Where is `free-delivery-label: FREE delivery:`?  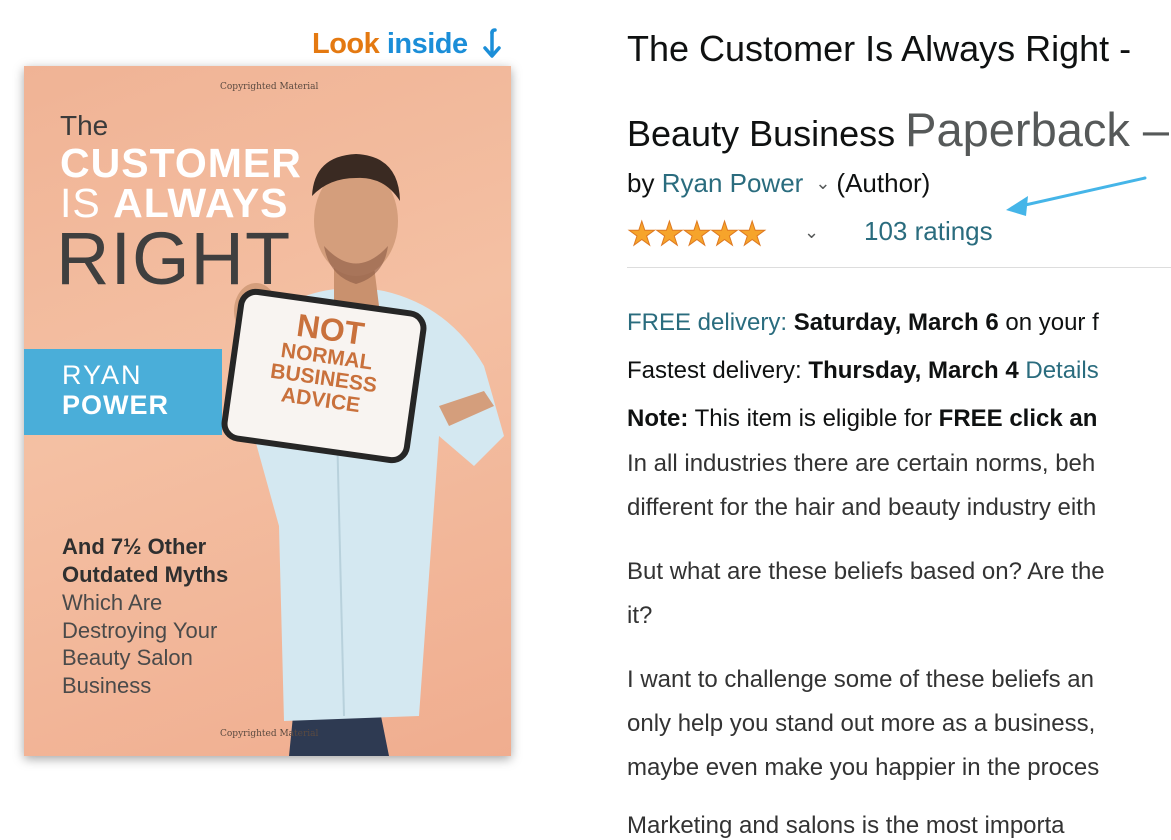
free-delivery-label: FREE delivery: is located at coordinates (707, 322).